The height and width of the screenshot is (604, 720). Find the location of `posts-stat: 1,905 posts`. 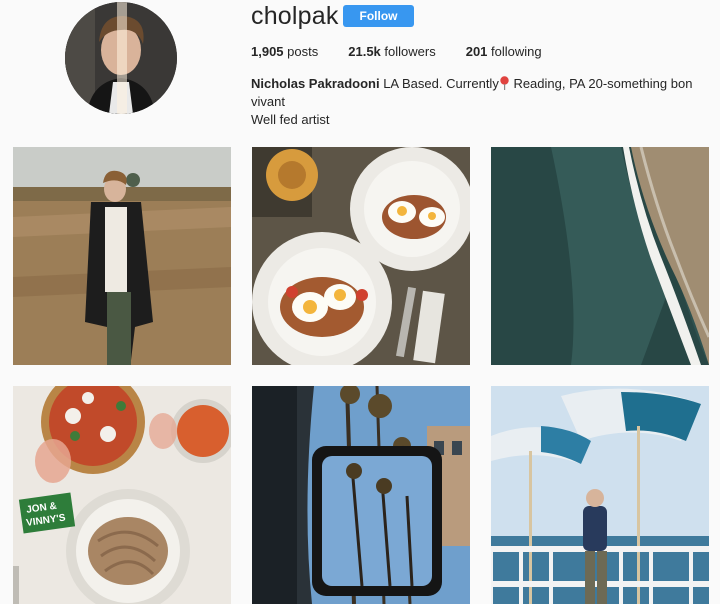

posts-stat: 1,905 posts is located at coordinates (284, 51).